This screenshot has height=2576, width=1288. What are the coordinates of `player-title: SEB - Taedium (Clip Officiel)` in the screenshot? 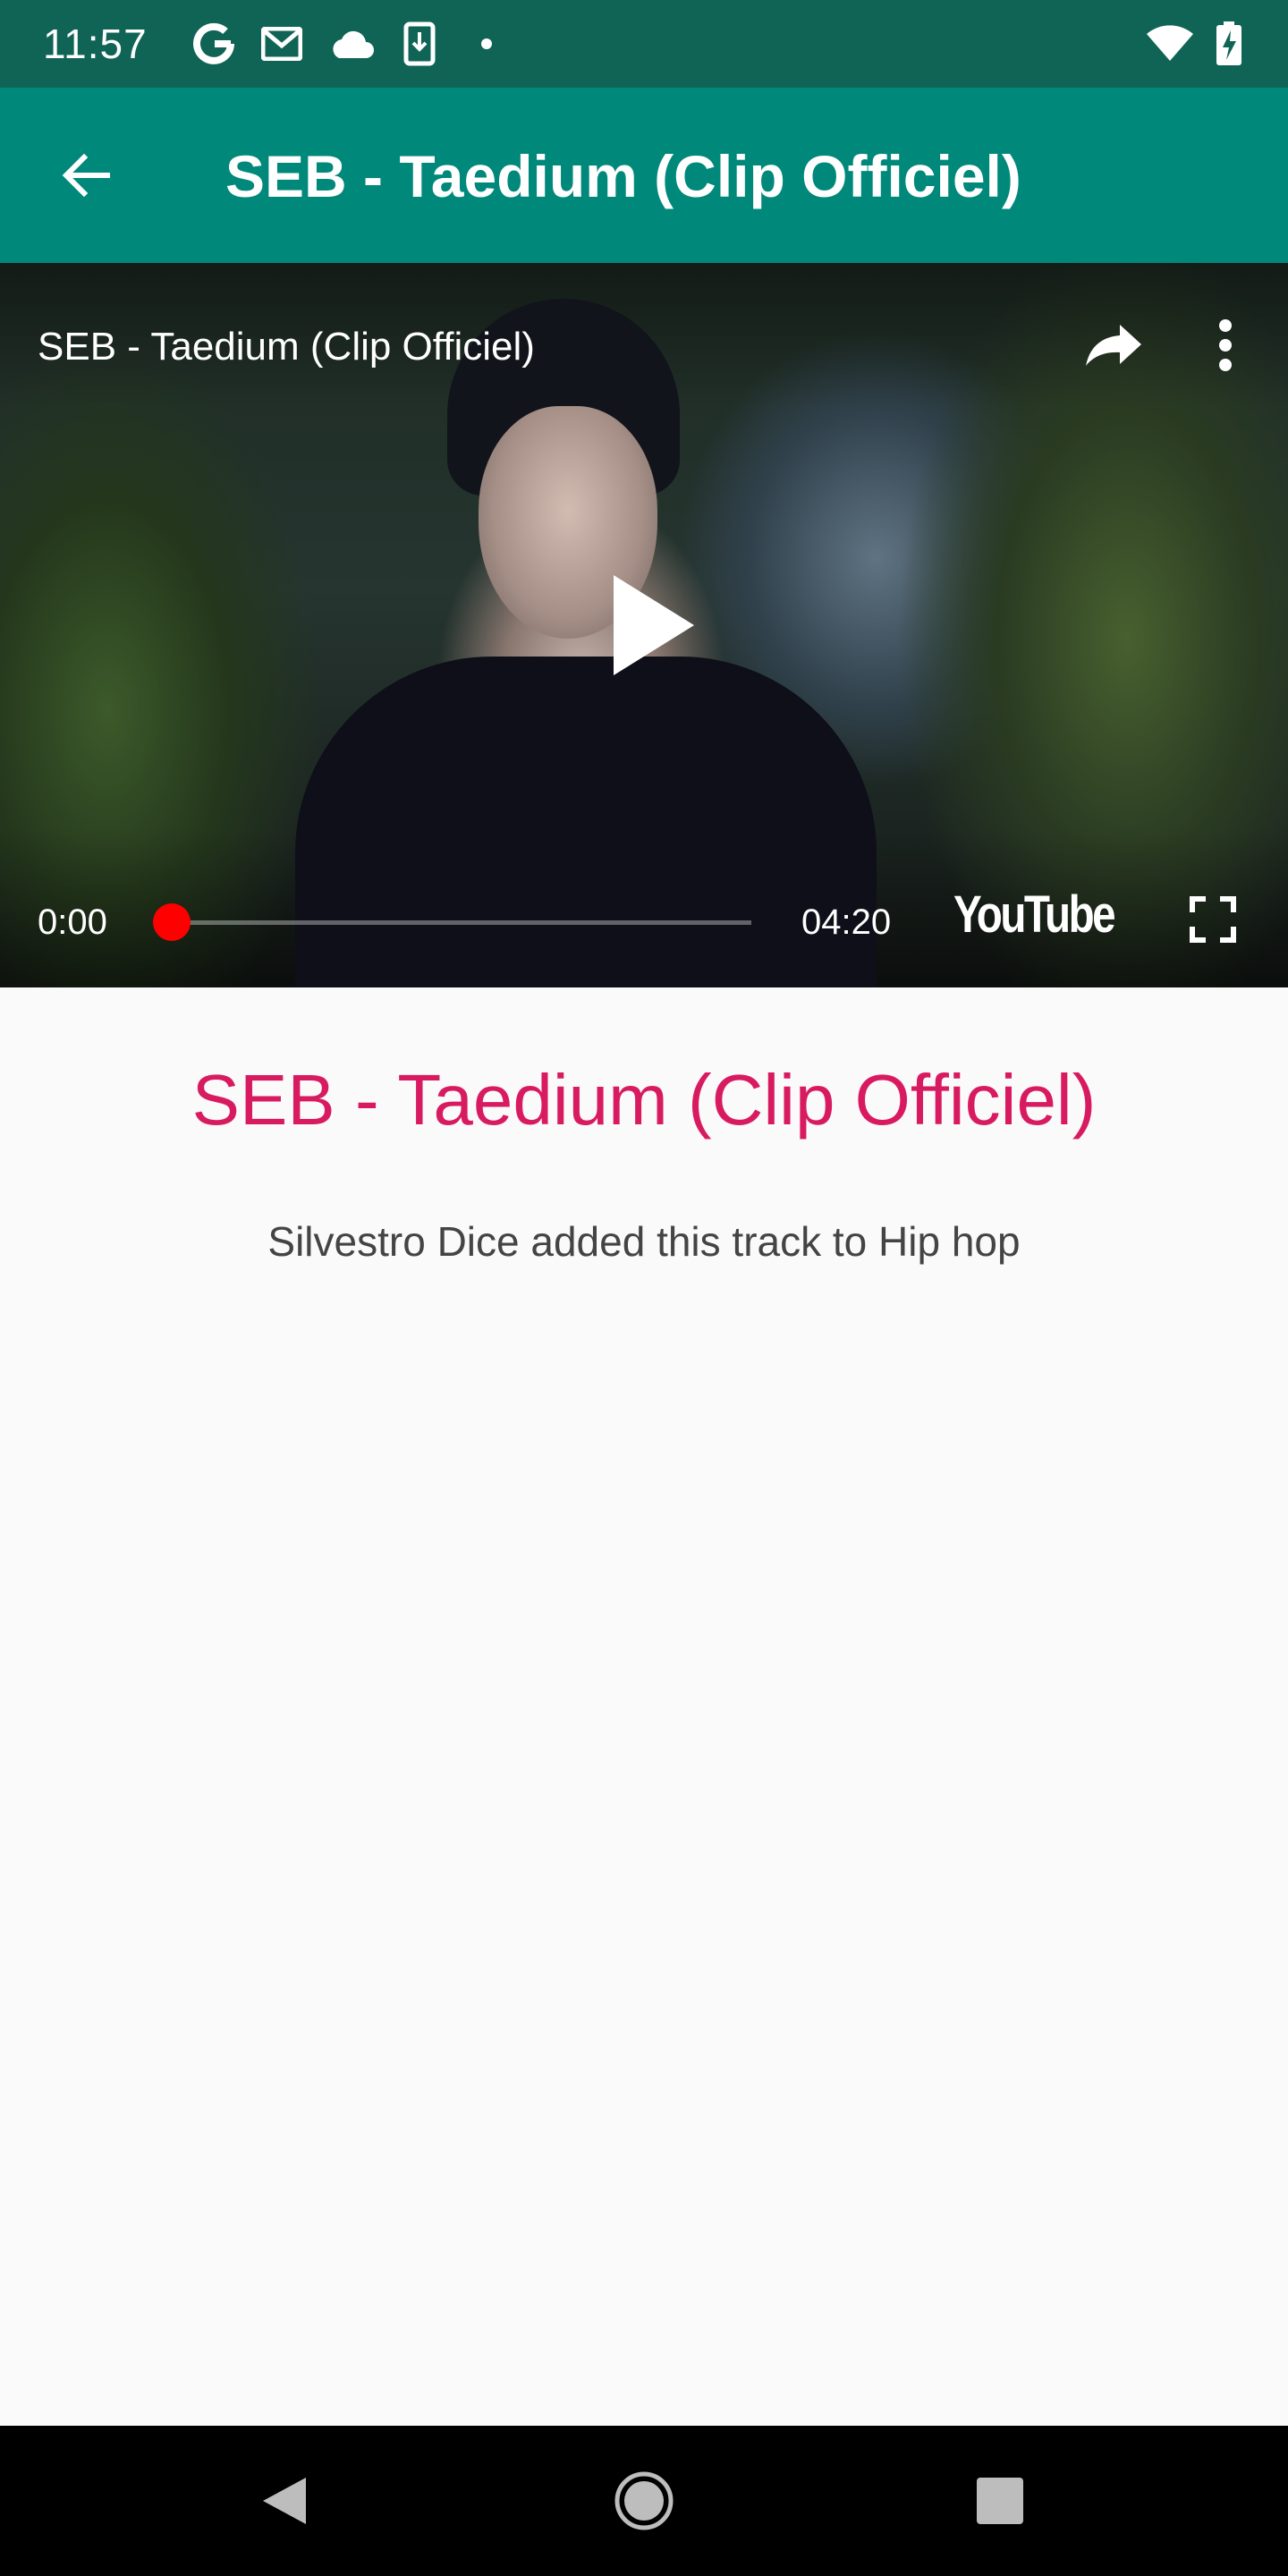 It's located at (286, 347).